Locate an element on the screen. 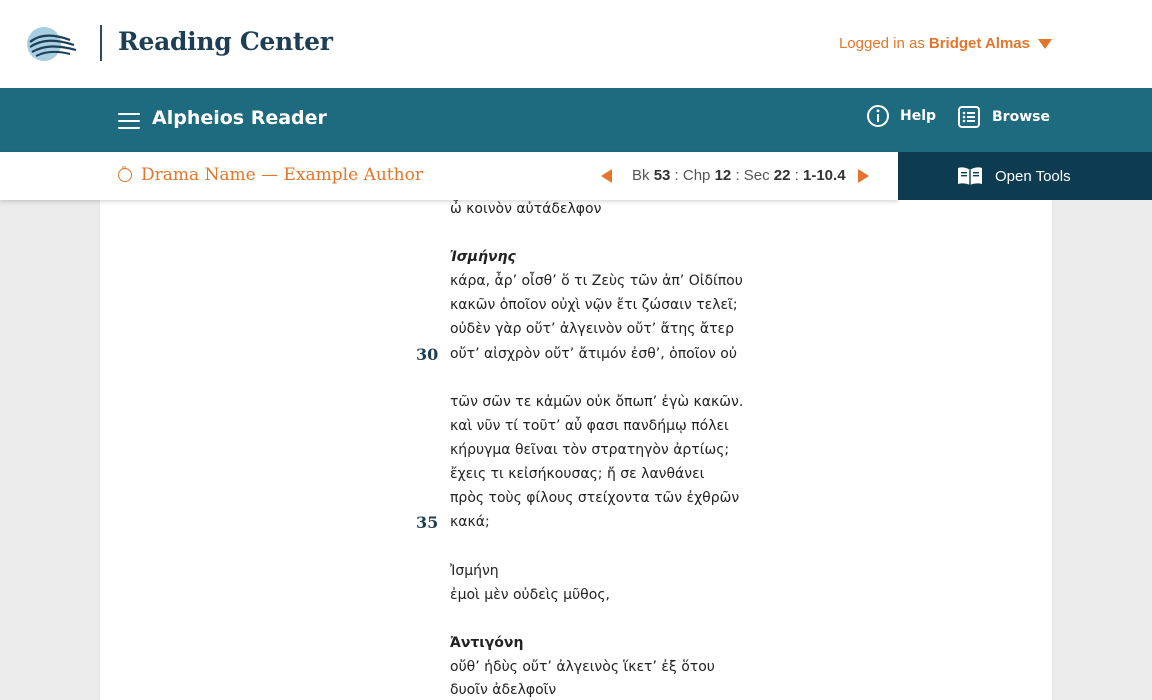 The width and height of the screenshot is (1152, 700). text-line: κήρυγμα θεῖναι τὸν στρατηγὸν ἀρτίως; is located at coordinates (590, 450).